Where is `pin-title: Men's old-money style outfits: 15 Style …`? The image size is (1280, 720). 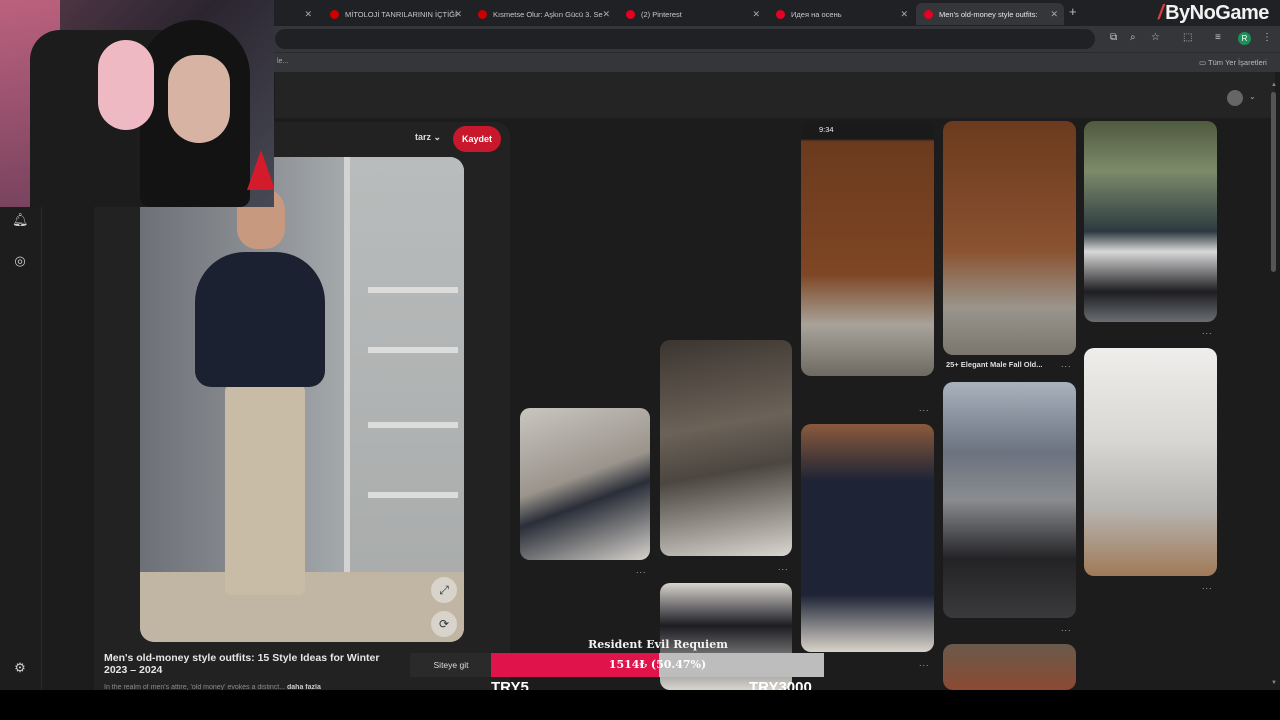
pin-title: Men's old-money style outfits: 15 Style … is located at coordinates (242, 664).